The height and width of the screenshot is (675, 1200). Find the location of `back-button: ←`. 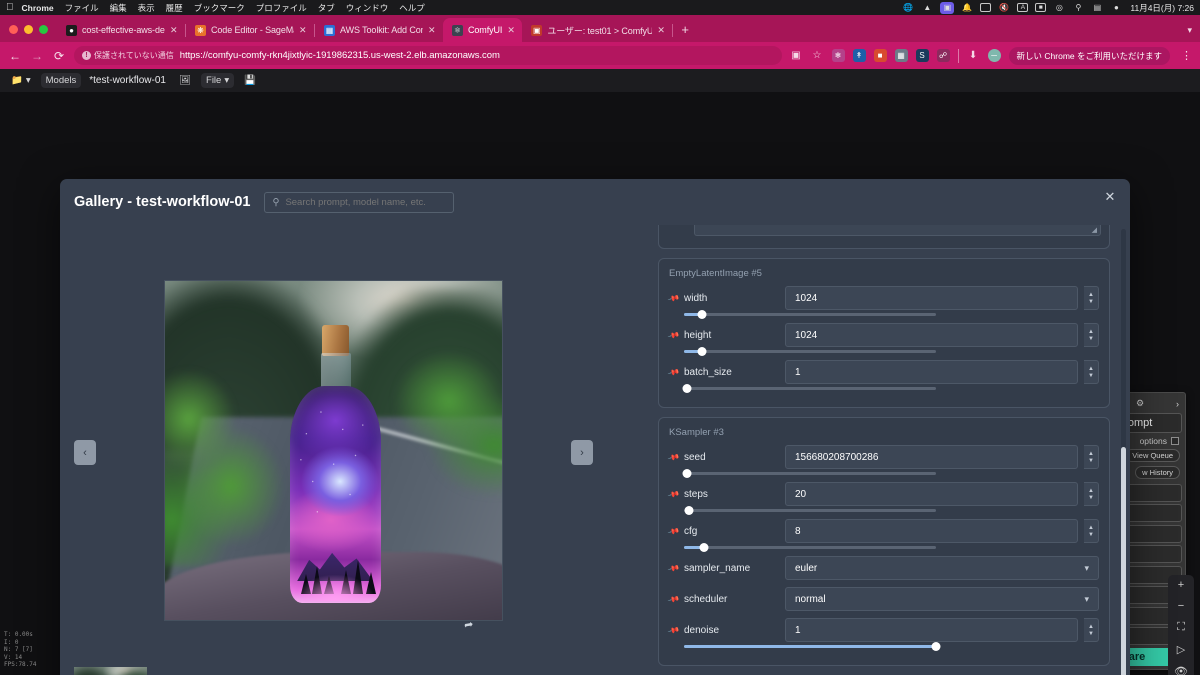

back-button: ← is located at coordinates (15, 56).